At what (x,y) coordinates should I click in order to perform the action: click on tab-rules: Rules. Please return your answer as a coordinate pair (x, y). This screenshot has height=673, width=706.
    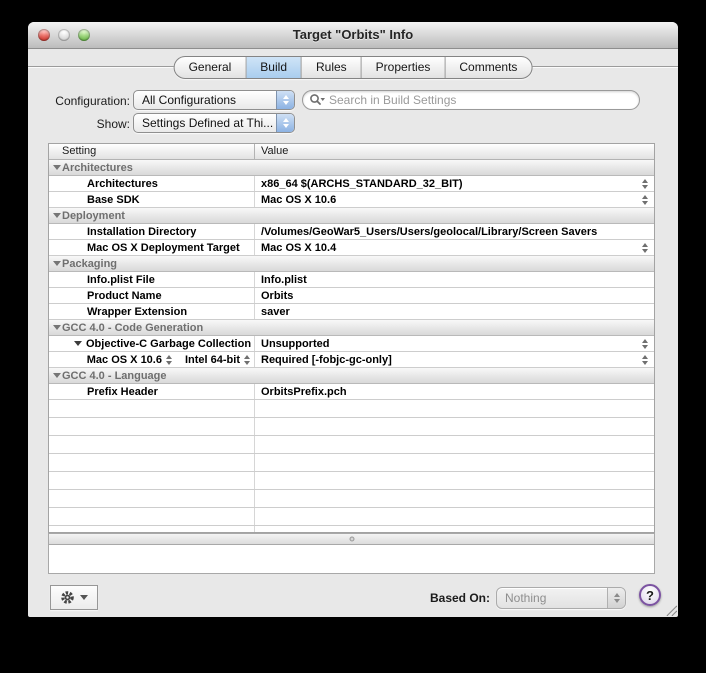
    Looking at the image, I should click on (332, 67).